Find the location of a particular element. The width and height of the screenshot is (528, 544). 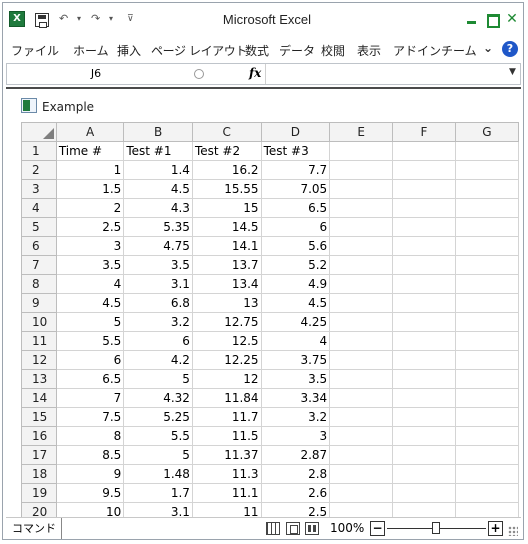

cell-e1 is located at coordinates (361, 151).